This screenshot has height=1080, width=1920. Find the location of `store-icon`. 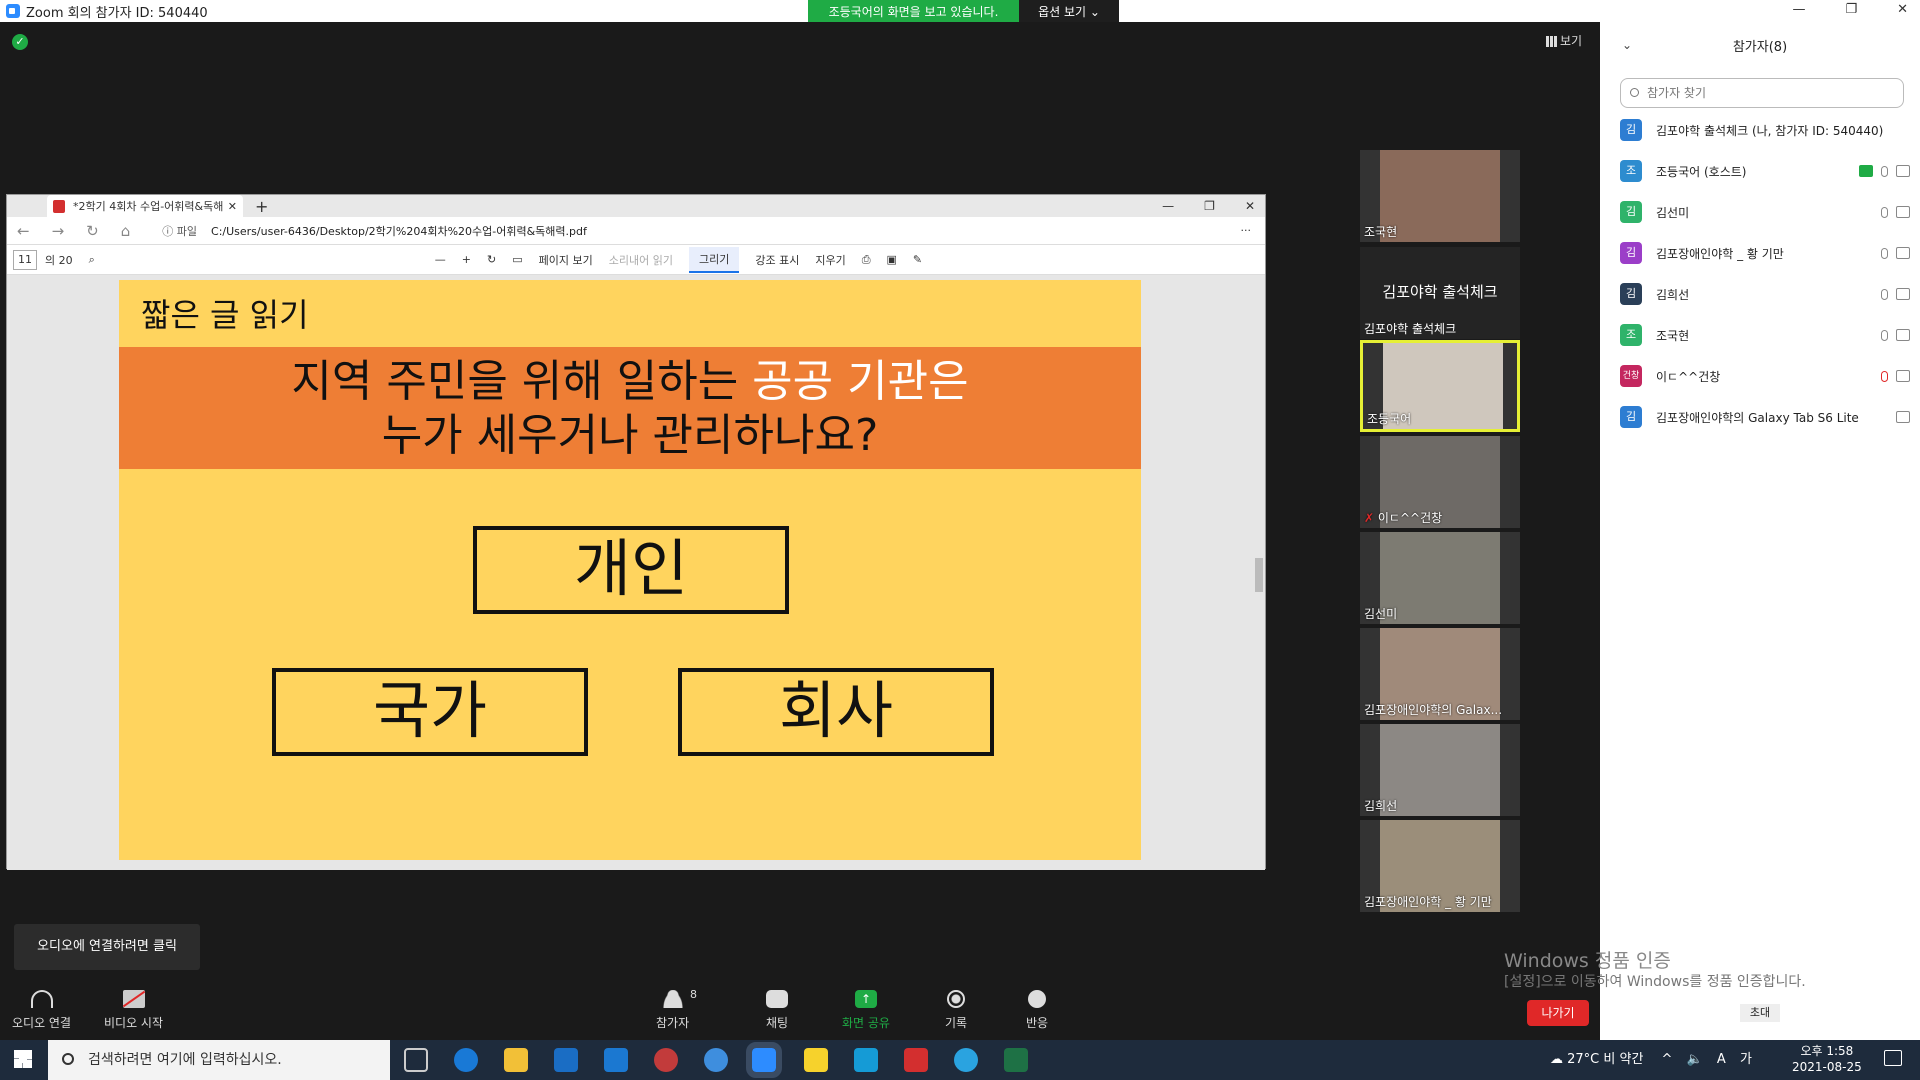

store-icon is located at coordinates (566, 1060).